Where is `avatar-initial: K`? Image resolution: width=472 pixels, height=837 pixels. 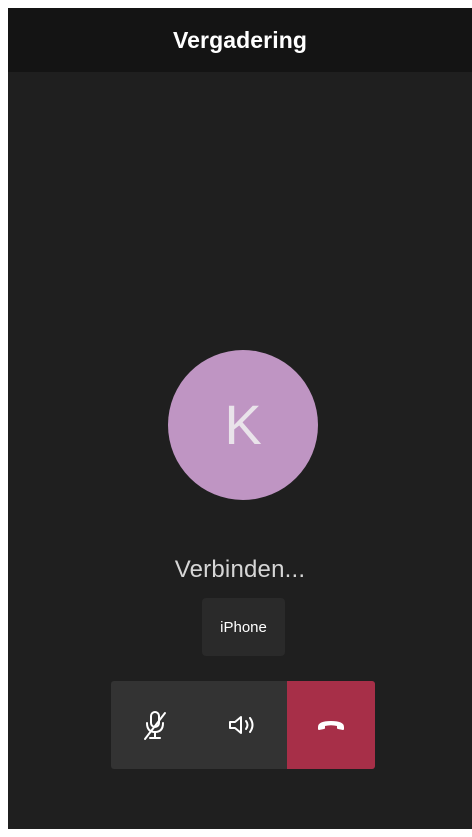
avatar-initial: K is located at coordinates (243, 424).